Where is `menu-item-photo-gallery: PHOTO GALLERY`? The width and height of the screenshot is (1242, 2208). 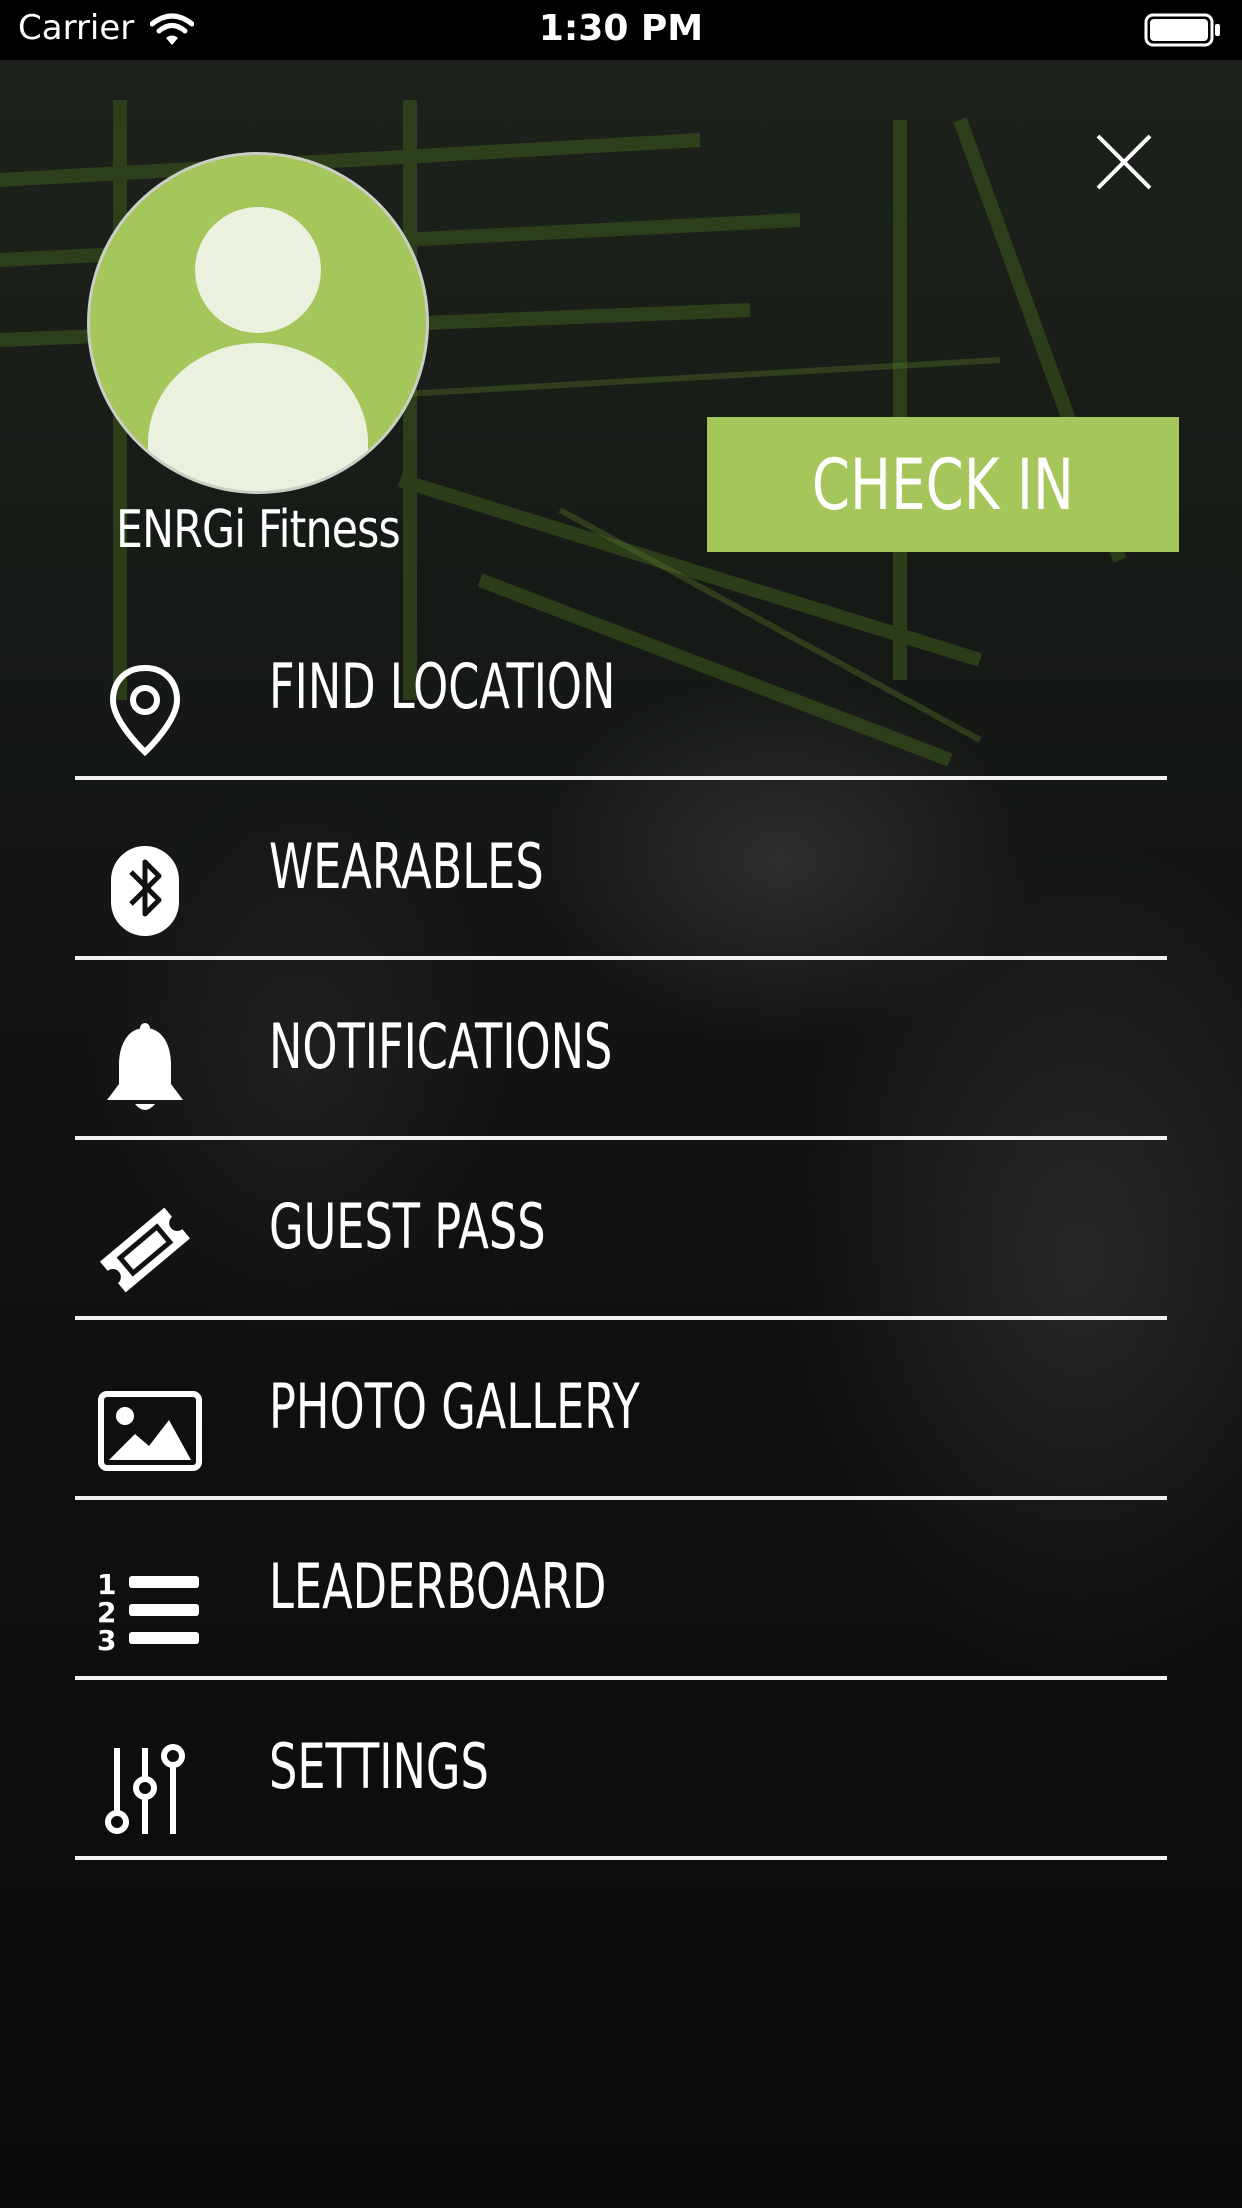 menu-item-photo-gallery: PHOTO GALLERY is located at coordinates (621, 1410).